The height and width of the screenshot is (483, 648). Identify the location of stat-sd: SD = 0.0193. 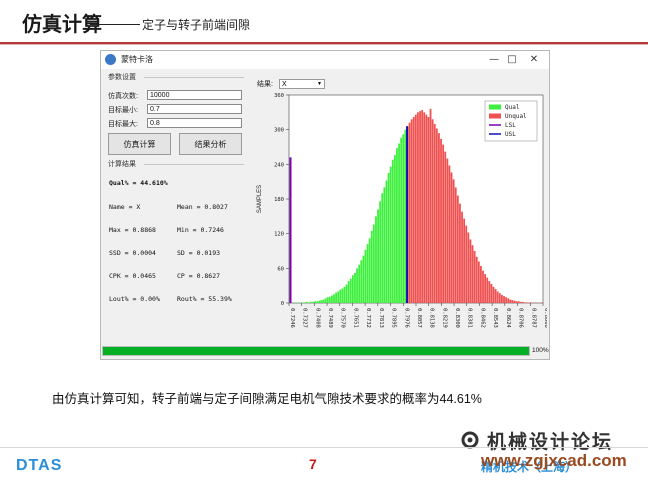
(199, 253).